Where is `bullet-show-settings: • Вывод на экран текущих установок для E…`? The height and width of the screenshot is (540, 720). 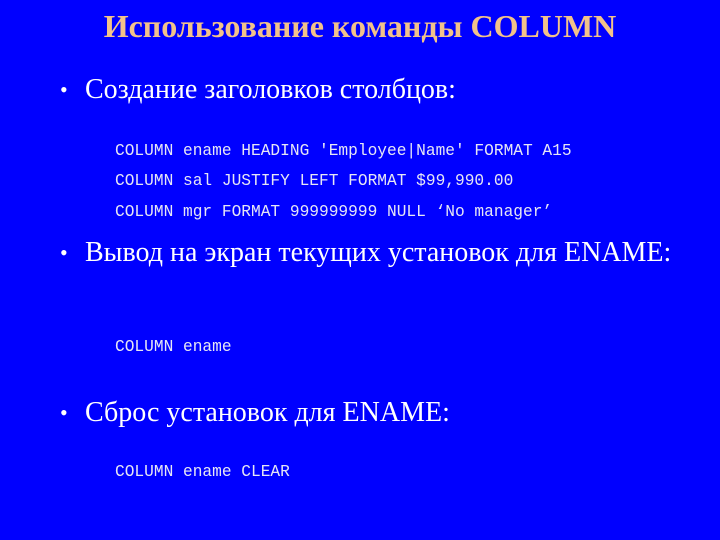 bullet-show-settings: • Вывод на экран текущих установок для E… is located at coordinates (370, 253).